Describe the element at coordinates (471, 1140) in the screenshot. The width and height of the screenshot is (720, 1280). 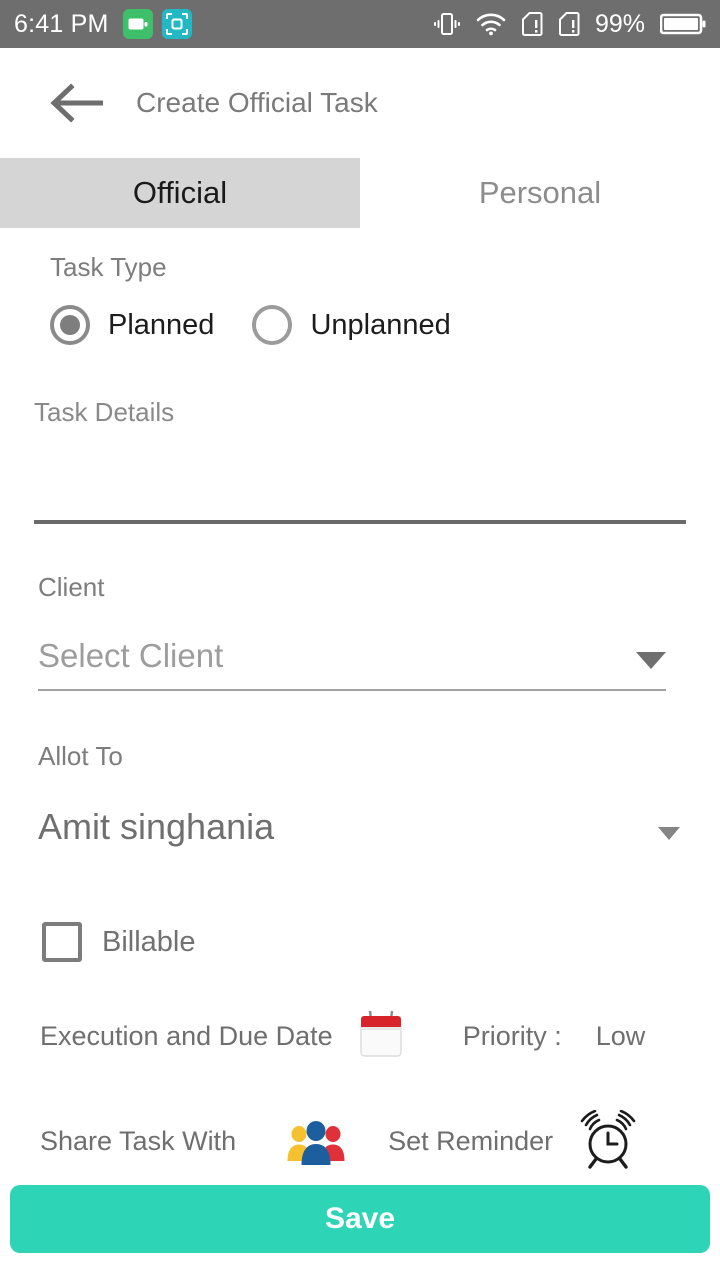
I see `set-reminder-label: Set Reminder` at that location.